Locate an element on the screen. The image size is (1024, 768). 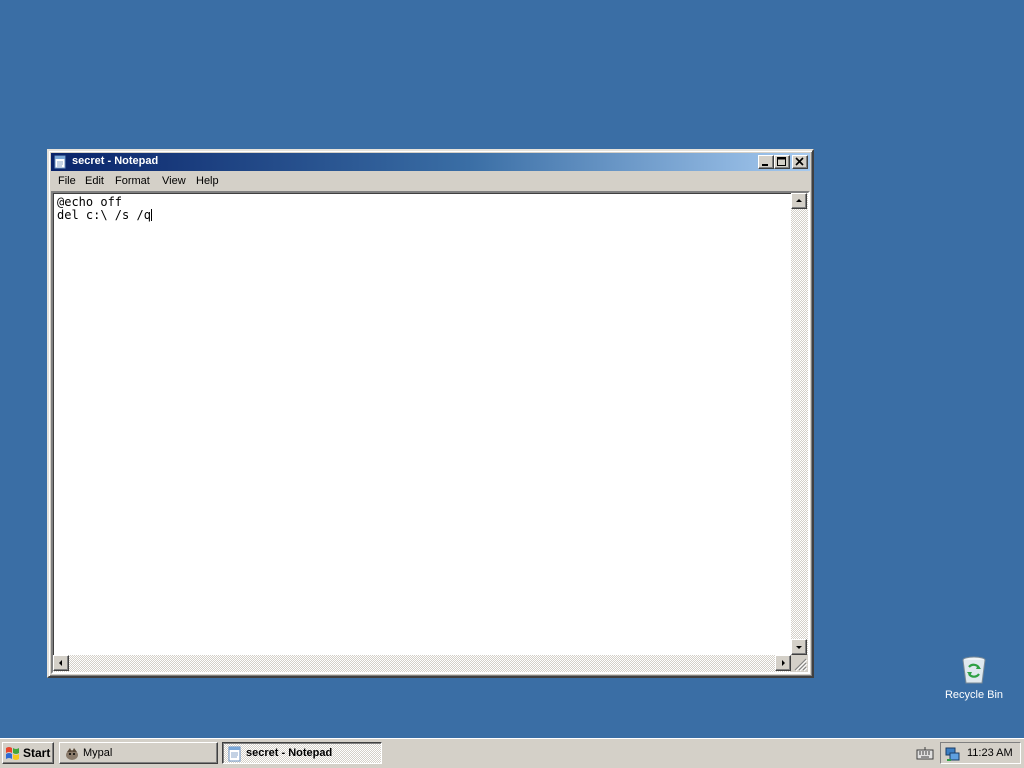
taskbar-item-label: Mypal is located at coordinates (98, 753).